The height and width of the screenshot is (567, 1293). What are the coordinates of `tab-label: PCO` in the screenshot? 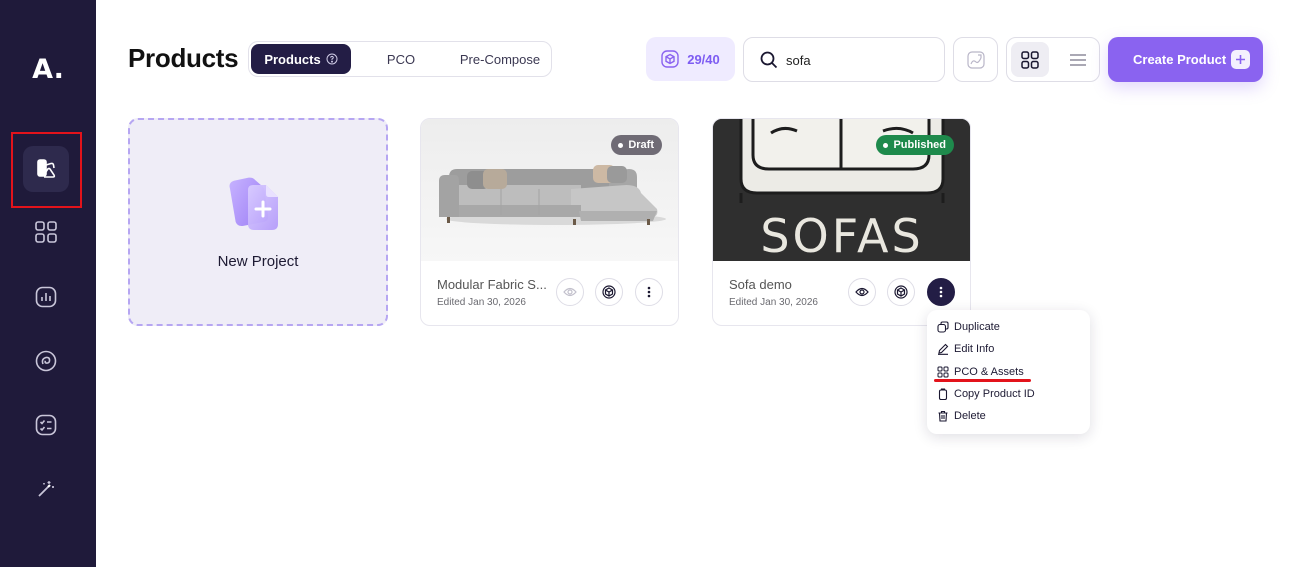 It's located at (401, 59).